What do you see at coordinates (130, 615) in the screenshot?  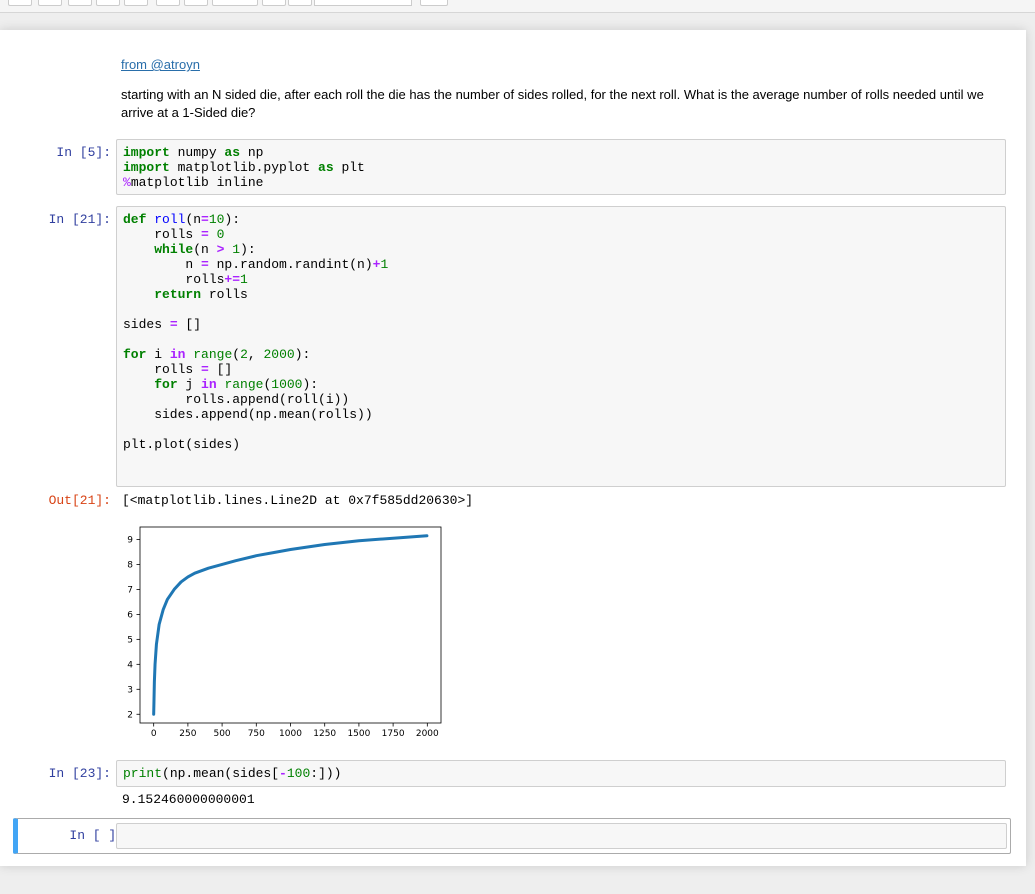 I see `y-tick-label-6: 6` at bounding box center [130, 615].